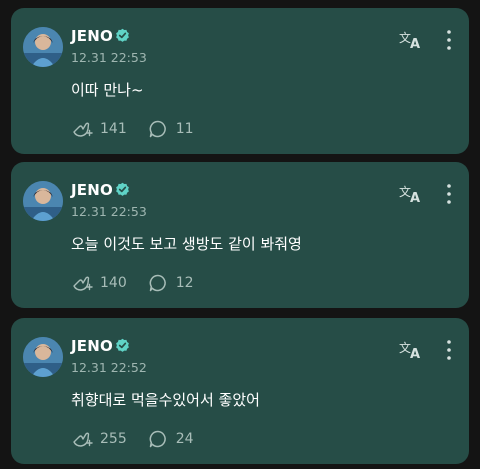 This screenshot has width=480, height=469. What do you see at coordinates (184, 439) in the screenshot?
I see `comment-count: 24` at bounding box center [184, 439].